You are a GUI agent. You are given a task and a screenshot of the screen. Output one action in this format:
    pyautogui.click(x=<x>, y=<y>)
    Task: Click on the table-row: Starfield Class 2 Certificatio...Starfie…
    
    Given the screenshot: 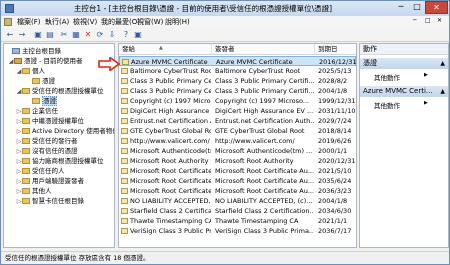 What is the action you would take?
    pyautogui.click(x=237, y=211)
    